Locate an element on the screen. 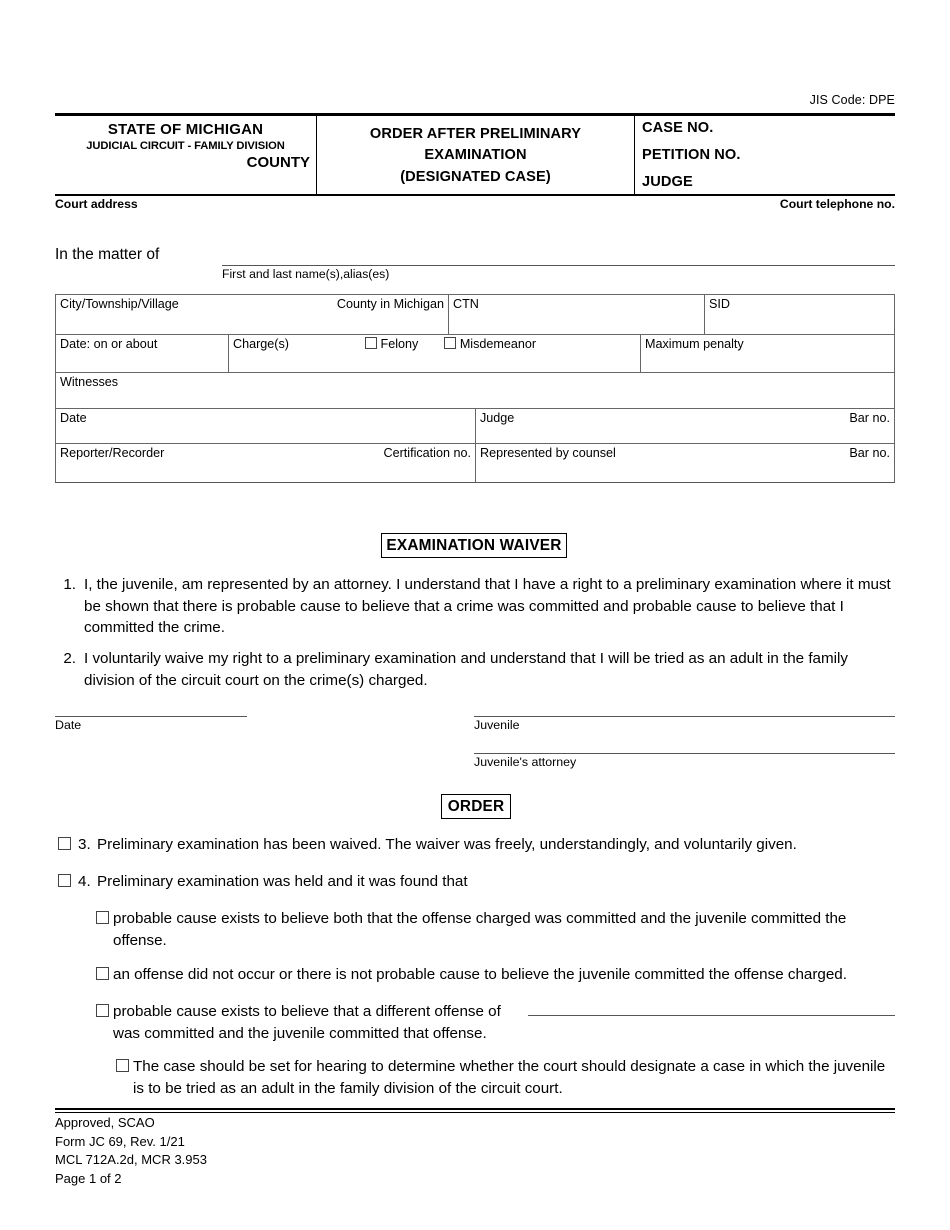  footer-approved: Approved, SCAO is located at coordinates (105, 1122).